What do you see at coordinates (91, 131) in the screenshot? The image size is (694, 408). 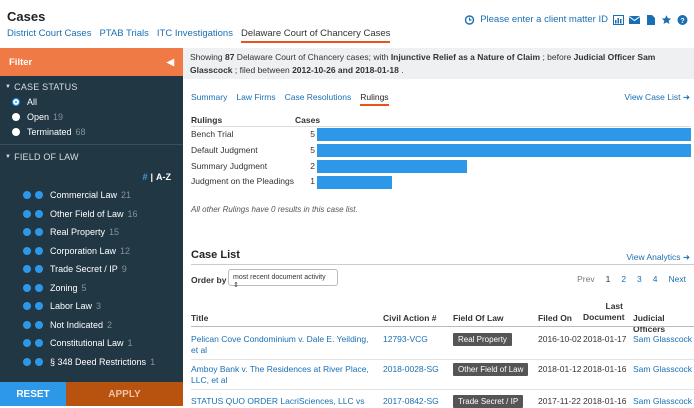 I see `status-terminated: Terminated 68` at bounding box center [91, 131].